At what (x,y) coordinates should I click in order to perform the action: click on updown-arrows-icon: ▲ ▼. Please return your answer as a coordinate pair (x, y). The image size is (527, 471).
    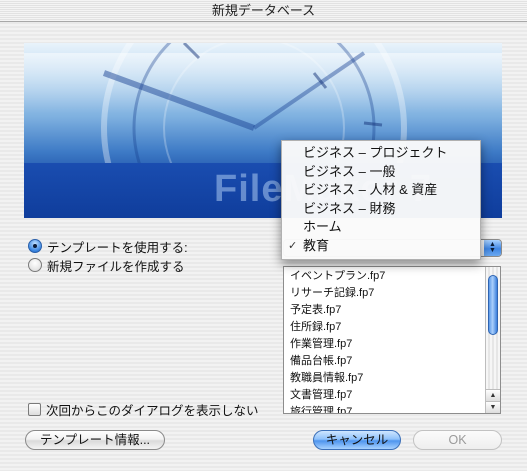
    Looking at the image, I should click on (492, 248).